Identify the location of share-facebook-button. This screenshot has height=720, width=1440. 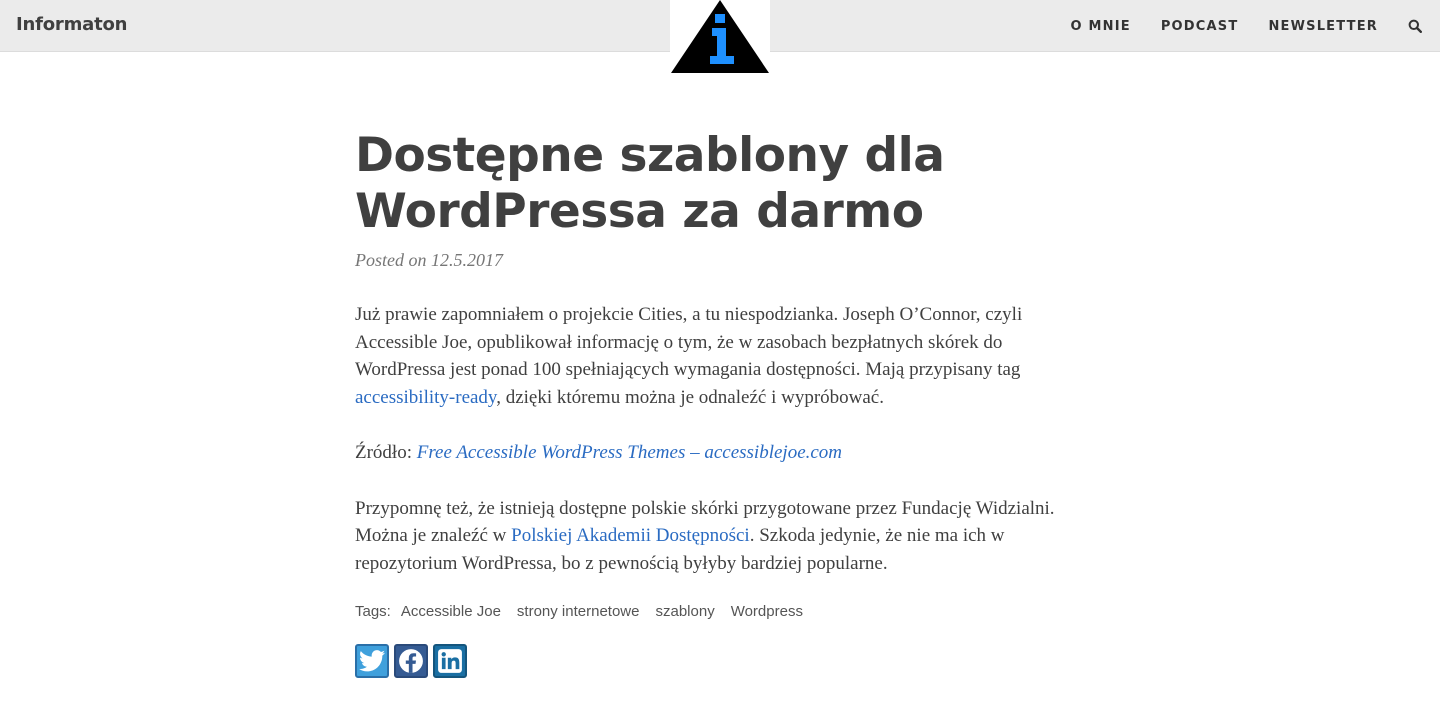
(411, 661).